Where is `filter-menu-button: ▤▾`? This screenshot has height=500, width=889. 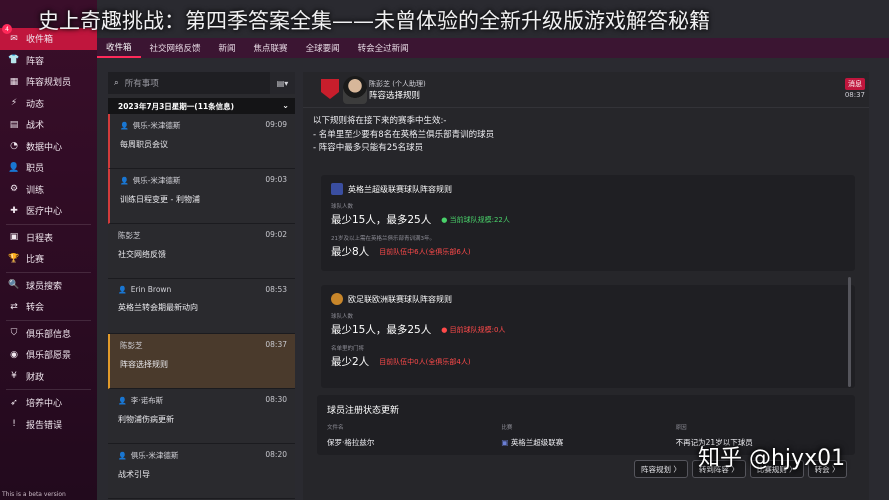 filter-menu-button: ▤▾ is located at coordinates (282, 83).